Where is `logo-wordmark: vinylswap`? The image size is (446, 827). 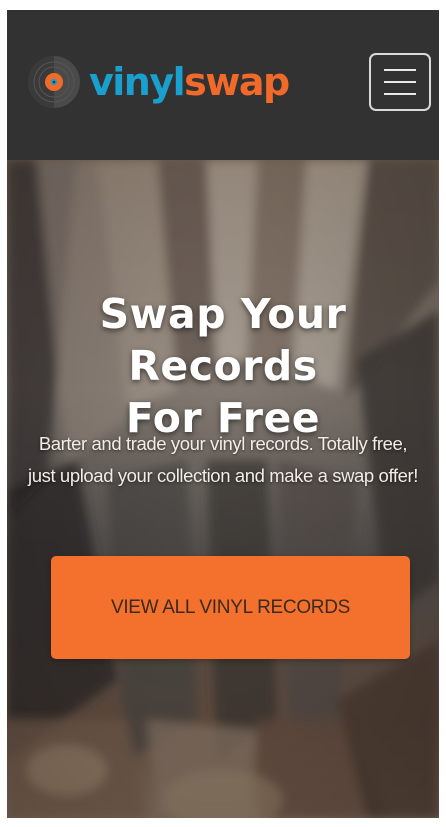
logo-wordmark: vinylswap is located at coordinates (189, 82).